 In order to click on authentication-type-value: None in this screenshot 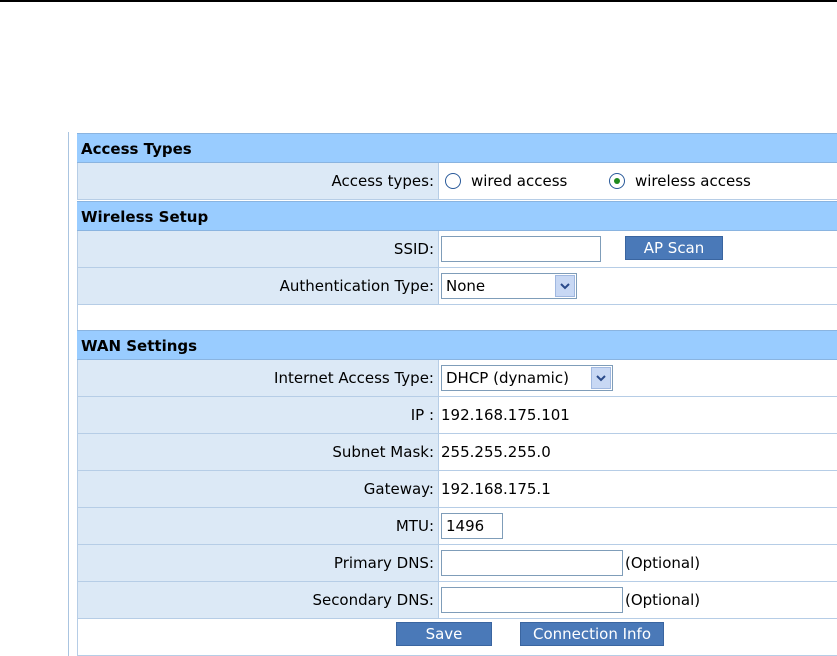, I will do `click(466, 286)`.